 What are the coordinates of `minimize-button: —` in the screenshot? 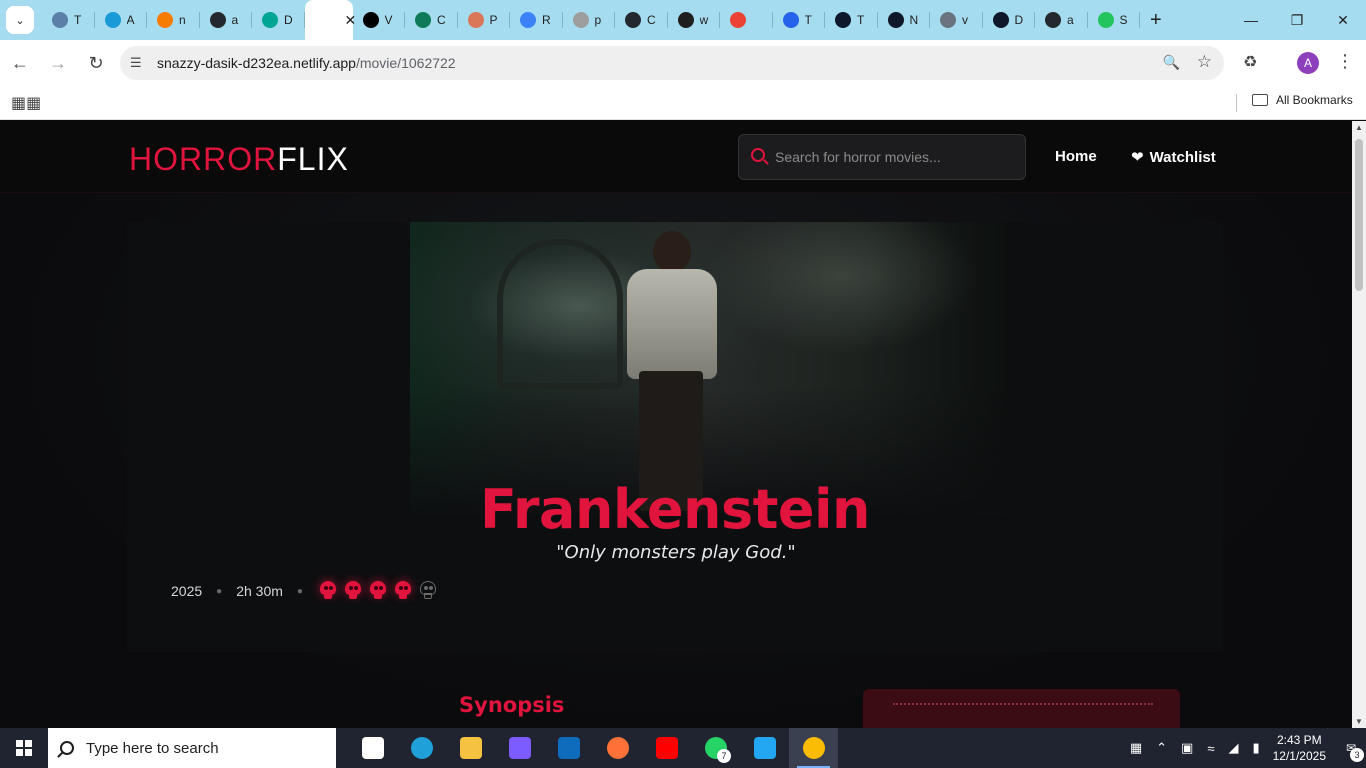 It's located at (1251, 20).